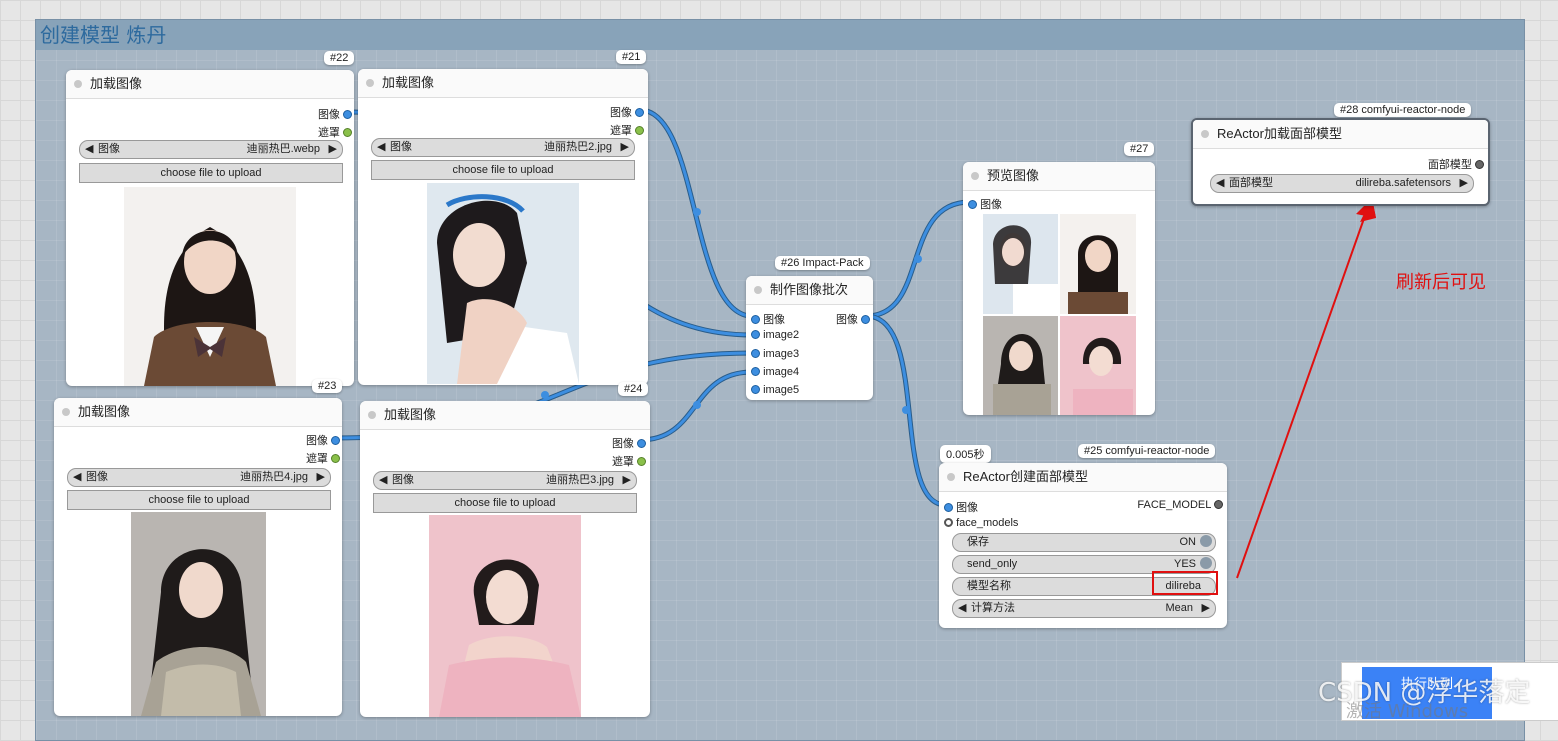 This screenshot has width=1558, height=741. Describe the element at coordinates (1084, 608) in the screenshot. I see `compute-method-combo: ◀ 计算方法 Mean ▶` at that location.